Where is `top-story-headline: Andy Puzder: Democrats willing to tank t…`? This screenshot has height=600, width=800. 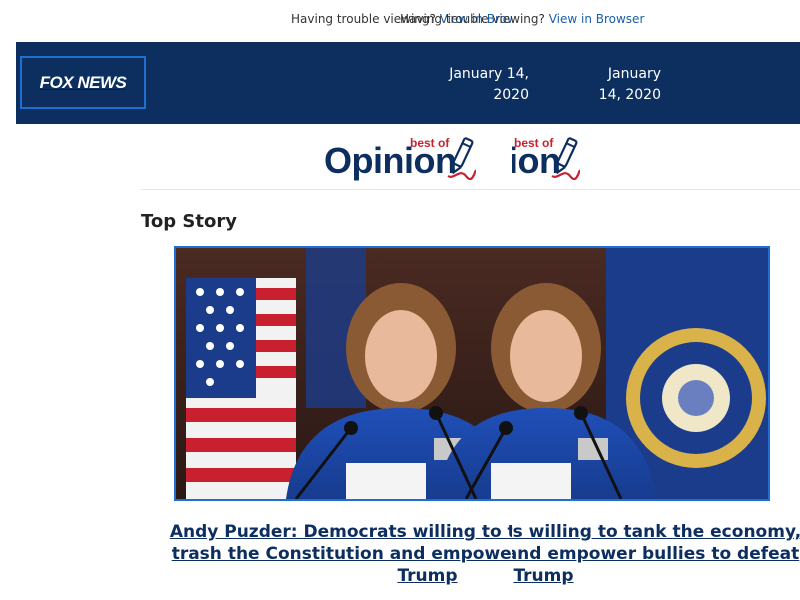
top-story-headline: Andy Puzder: Democrats willing to tank t… is located at coordinates (400, 556).